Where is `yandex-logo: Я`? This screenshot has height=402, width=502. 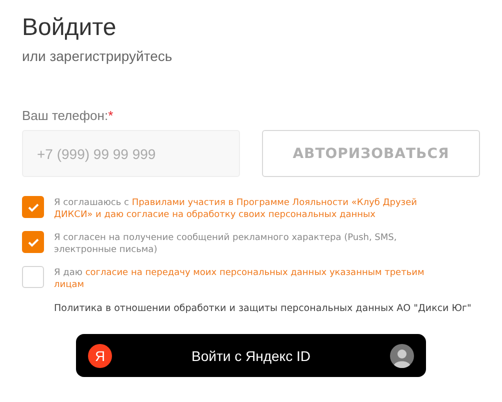 yandex-logo: Я is located at coordinates (100, 356).